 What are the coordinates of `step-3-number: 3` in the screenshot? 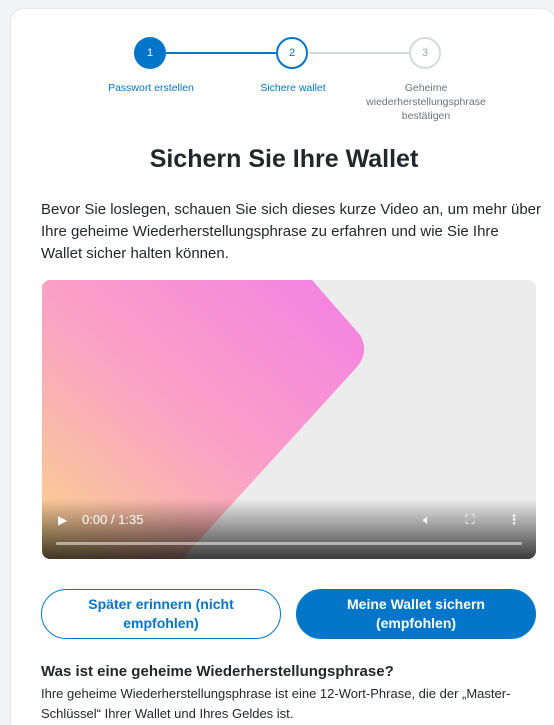 It's located at (425, 53).